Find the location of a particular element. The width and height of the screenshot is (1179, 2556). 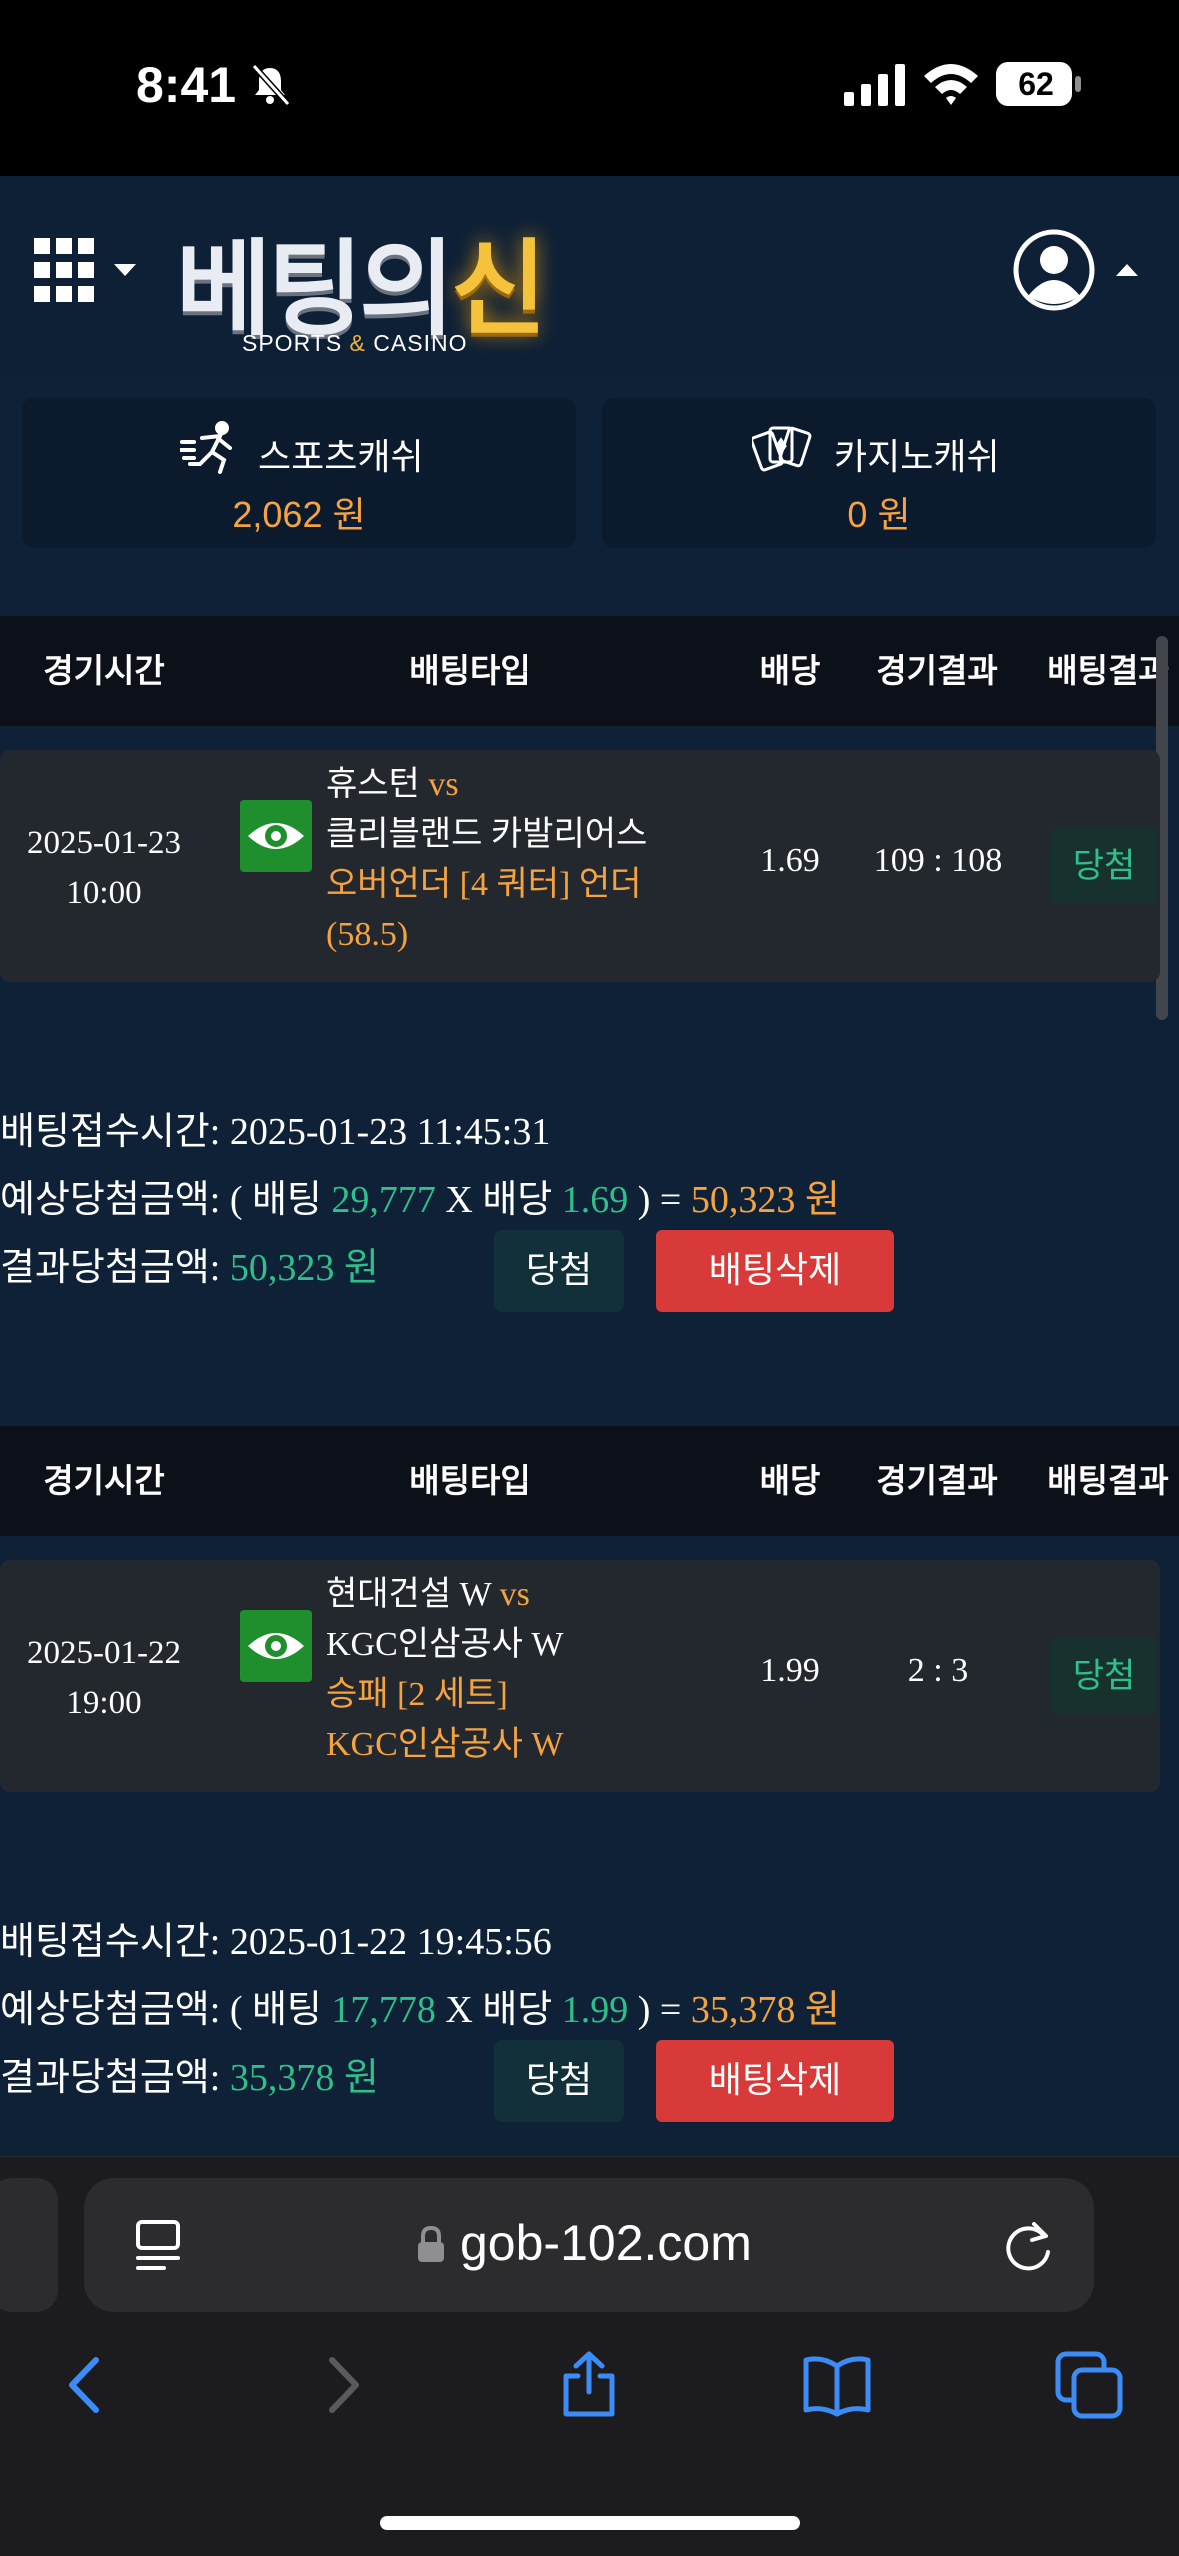

forward-icon is located at coordinates (341, 2385).